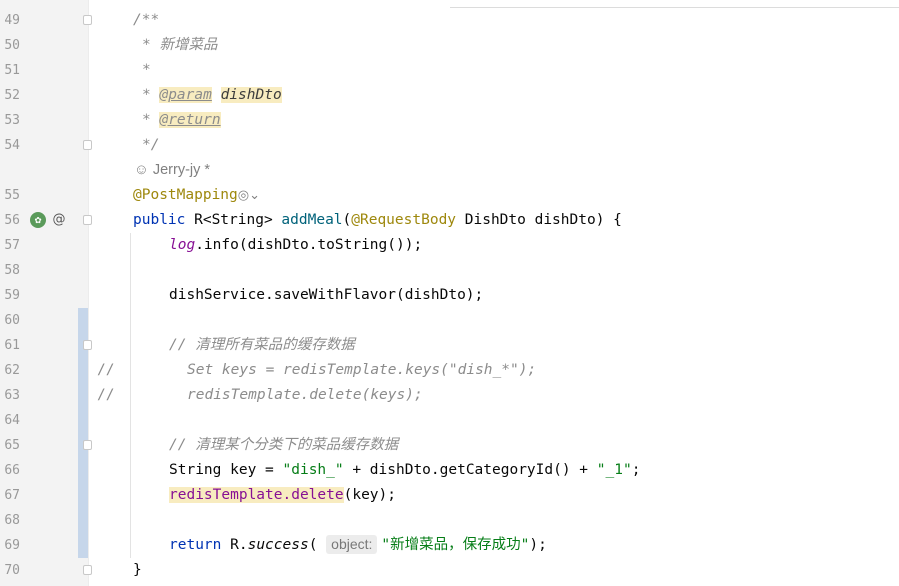  Describe the element at coordinates (449, 570) in the screenshot. I see `code-line: 70 }` at that location.